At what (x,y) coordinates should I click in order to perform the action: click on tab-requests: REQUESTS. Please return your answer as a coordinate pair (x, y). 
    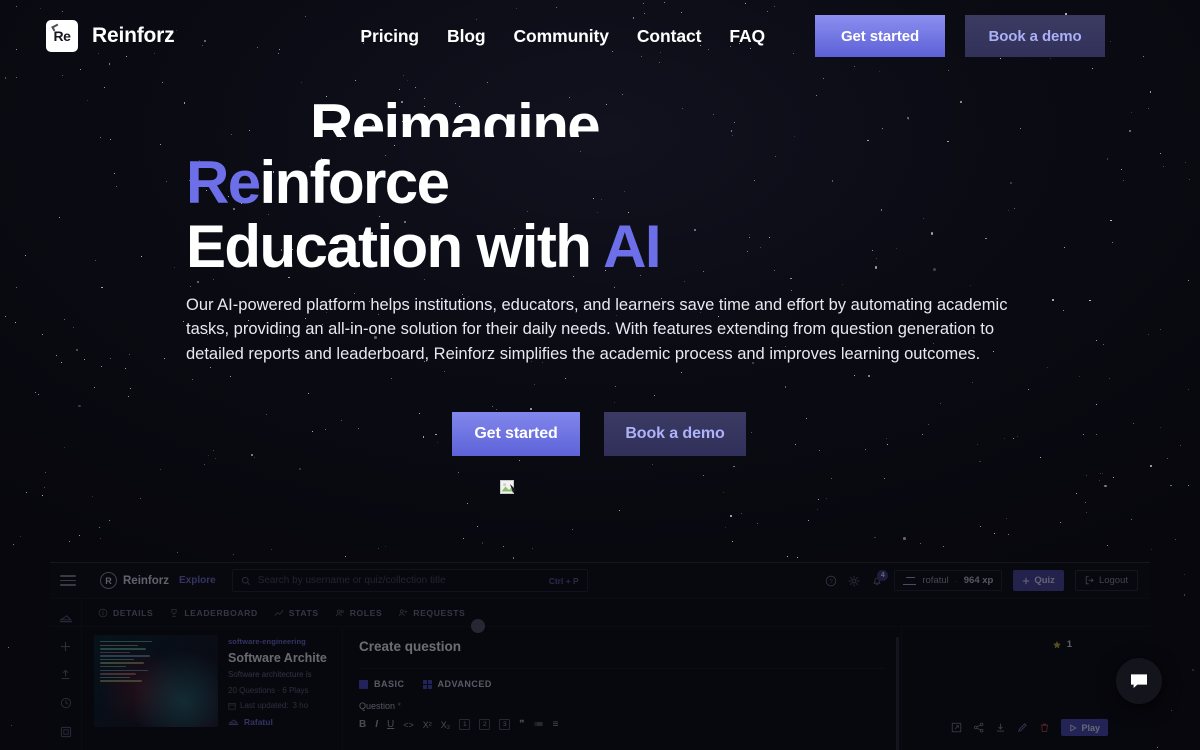
    Looking at the image, I should click on (431, 613).